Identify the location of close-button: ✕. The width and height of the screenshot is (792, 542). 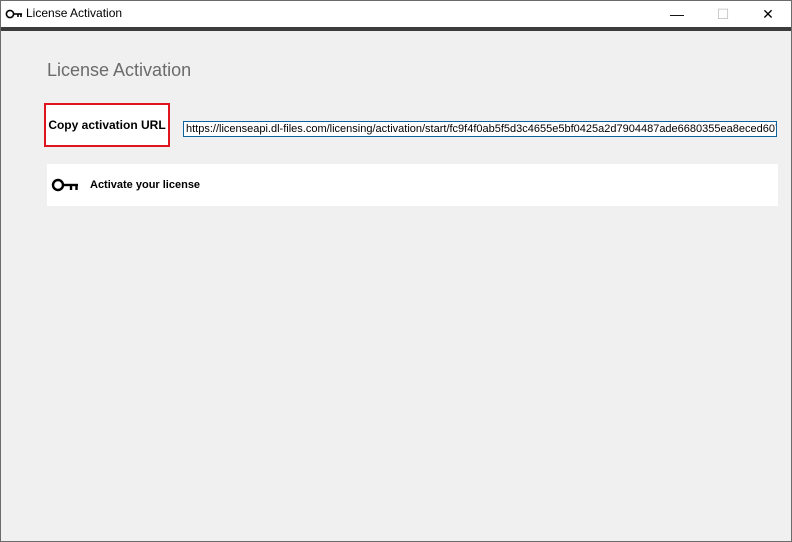
(768, 14).